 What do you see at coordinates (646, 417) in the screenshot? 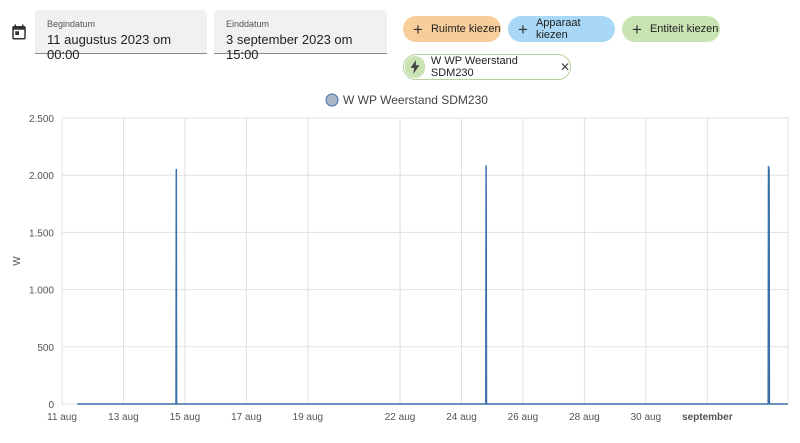
I see `x-tick-label: 30 aug` at bounding box center [646, 417].